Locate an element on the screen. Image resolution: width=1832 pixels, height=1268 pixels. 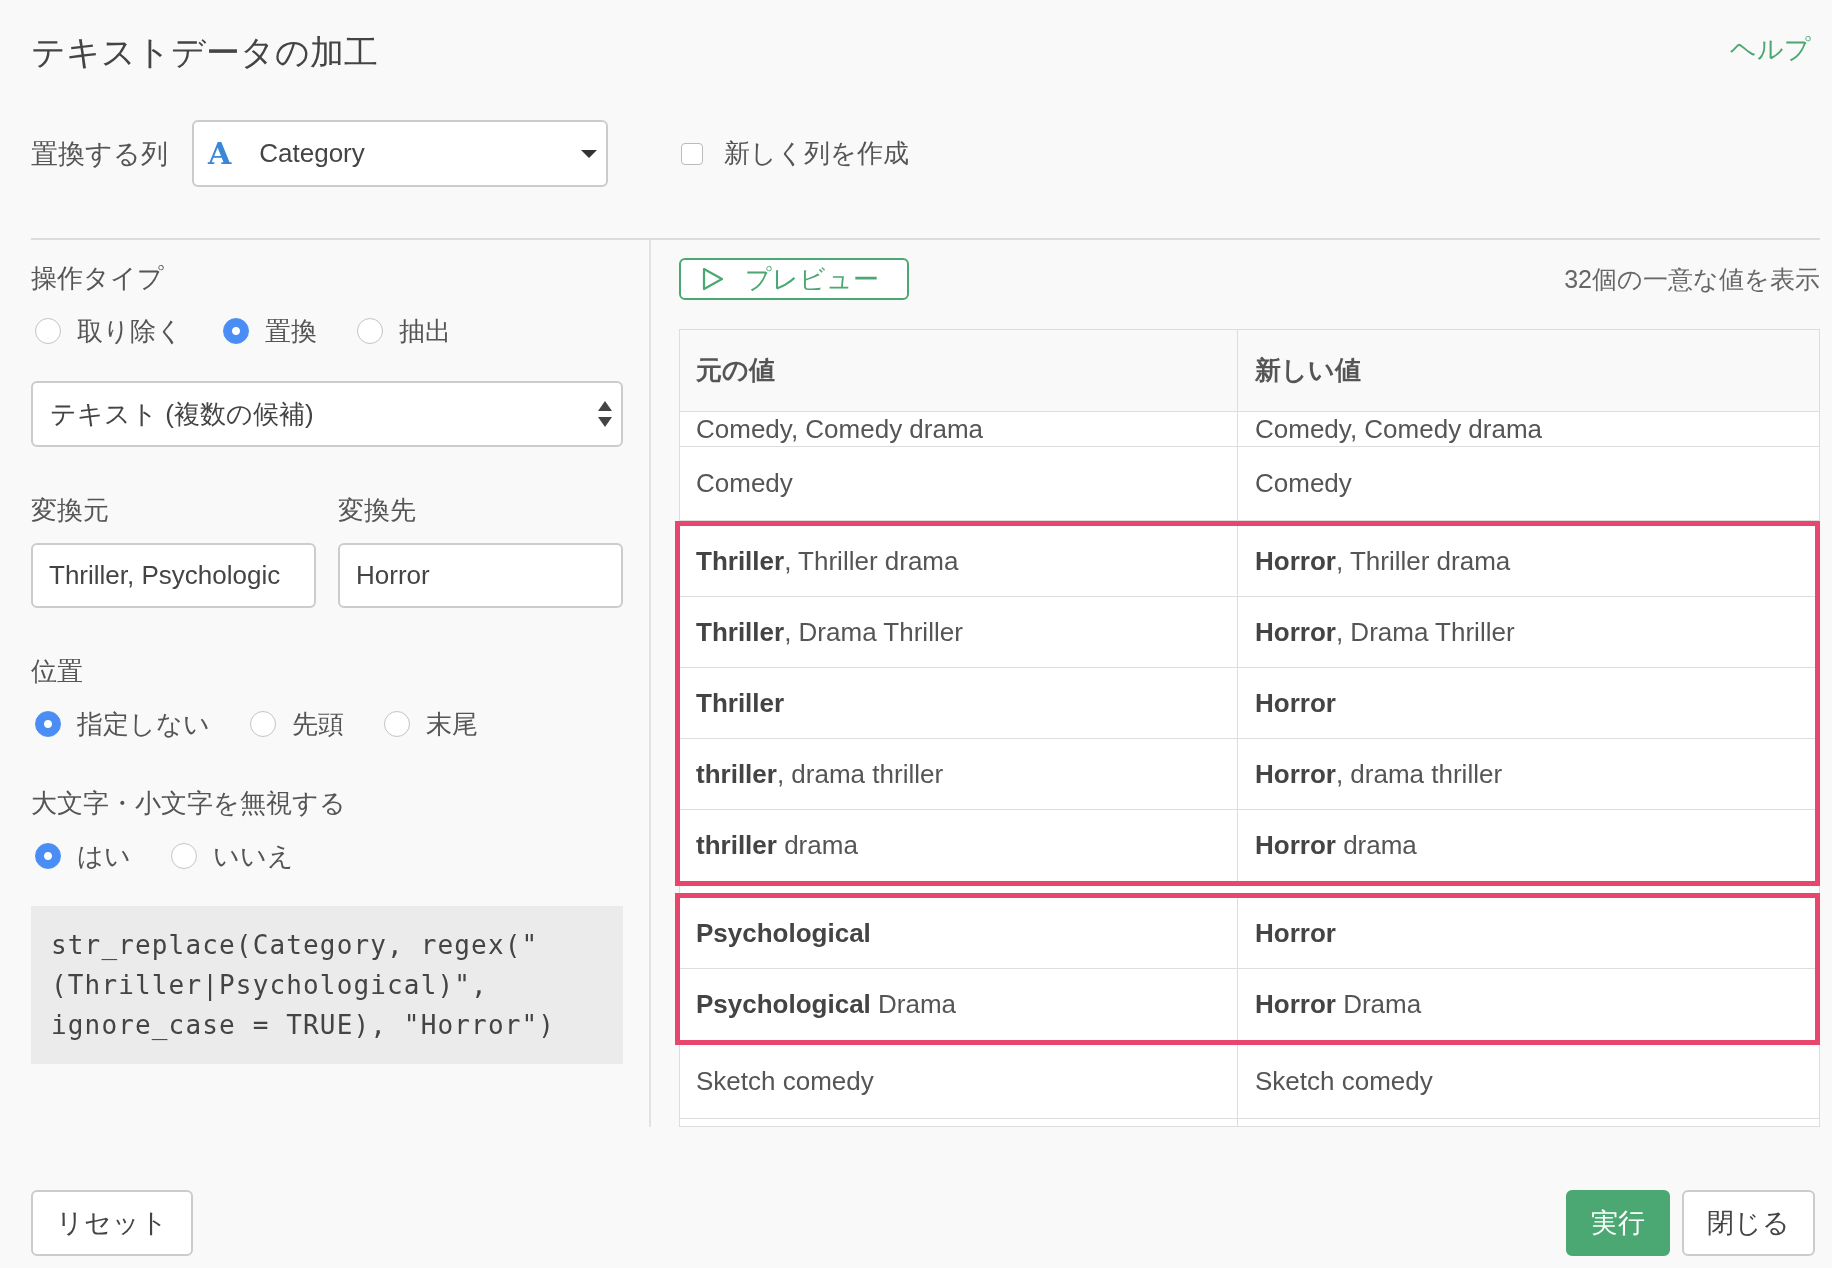
table-cell-text: Comedy, Comedy drama is located at coordinates (1399, 429).